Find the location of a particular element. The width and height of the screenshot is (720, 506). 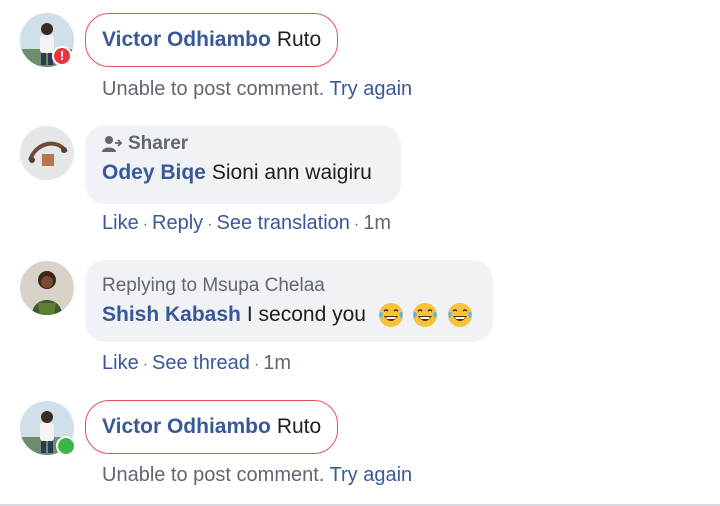

comment-bubble: Sharer Odey Biqe Sioni ann waigiru is located at coordinates (243, 164).